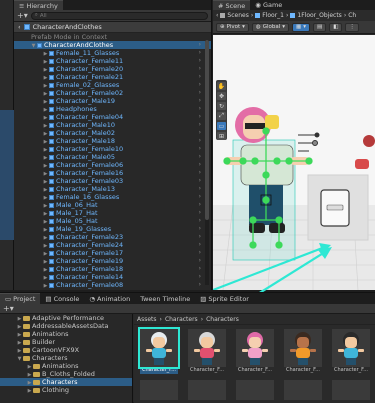 The height and width of the screenshot is (403, 375). Describe the element at coordinates (352, 15) in the screenshot. I see `breadcrumb-item: Ch` at that location.